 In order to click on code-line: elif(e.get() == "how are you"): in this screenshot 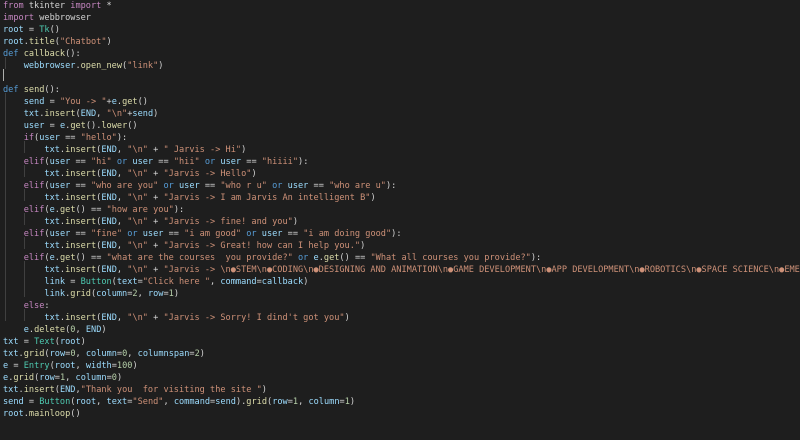, I will do `click(93, 210)`.